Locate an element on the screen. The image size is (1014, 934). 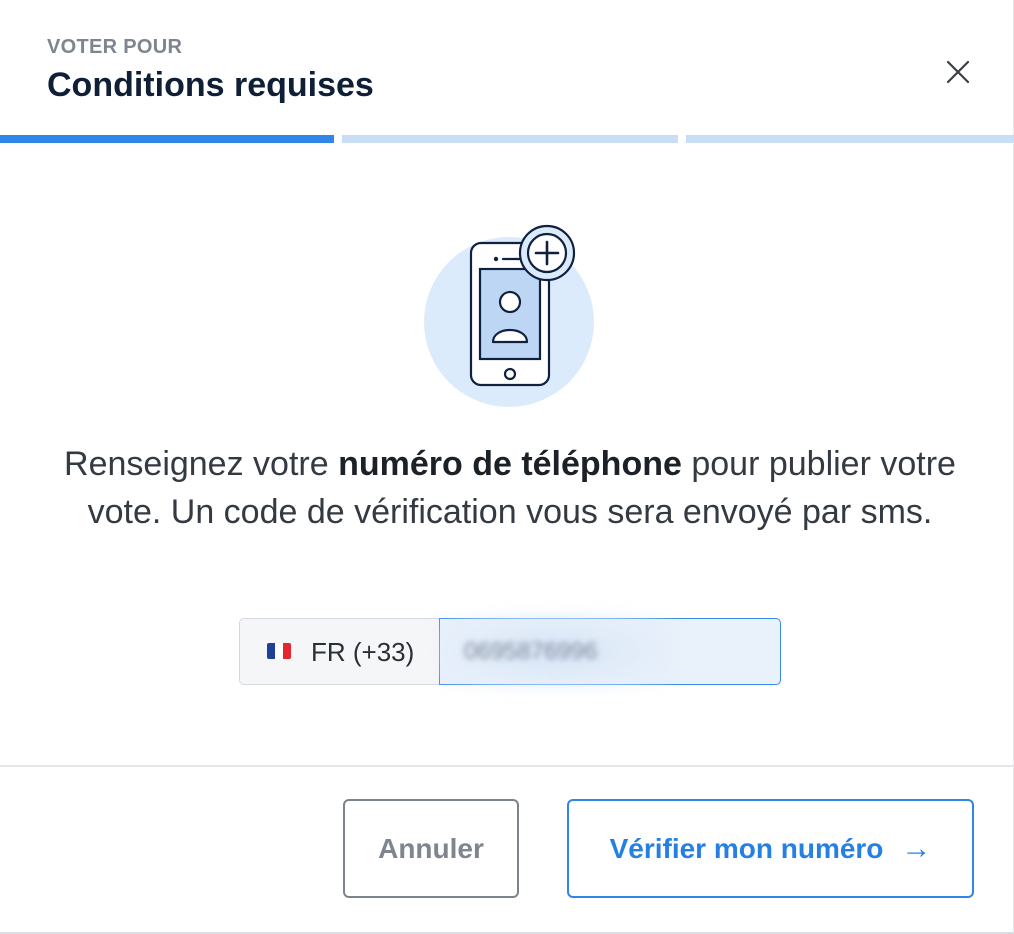
country-code-select: FR (+33) is located at coordinates (339, 651).